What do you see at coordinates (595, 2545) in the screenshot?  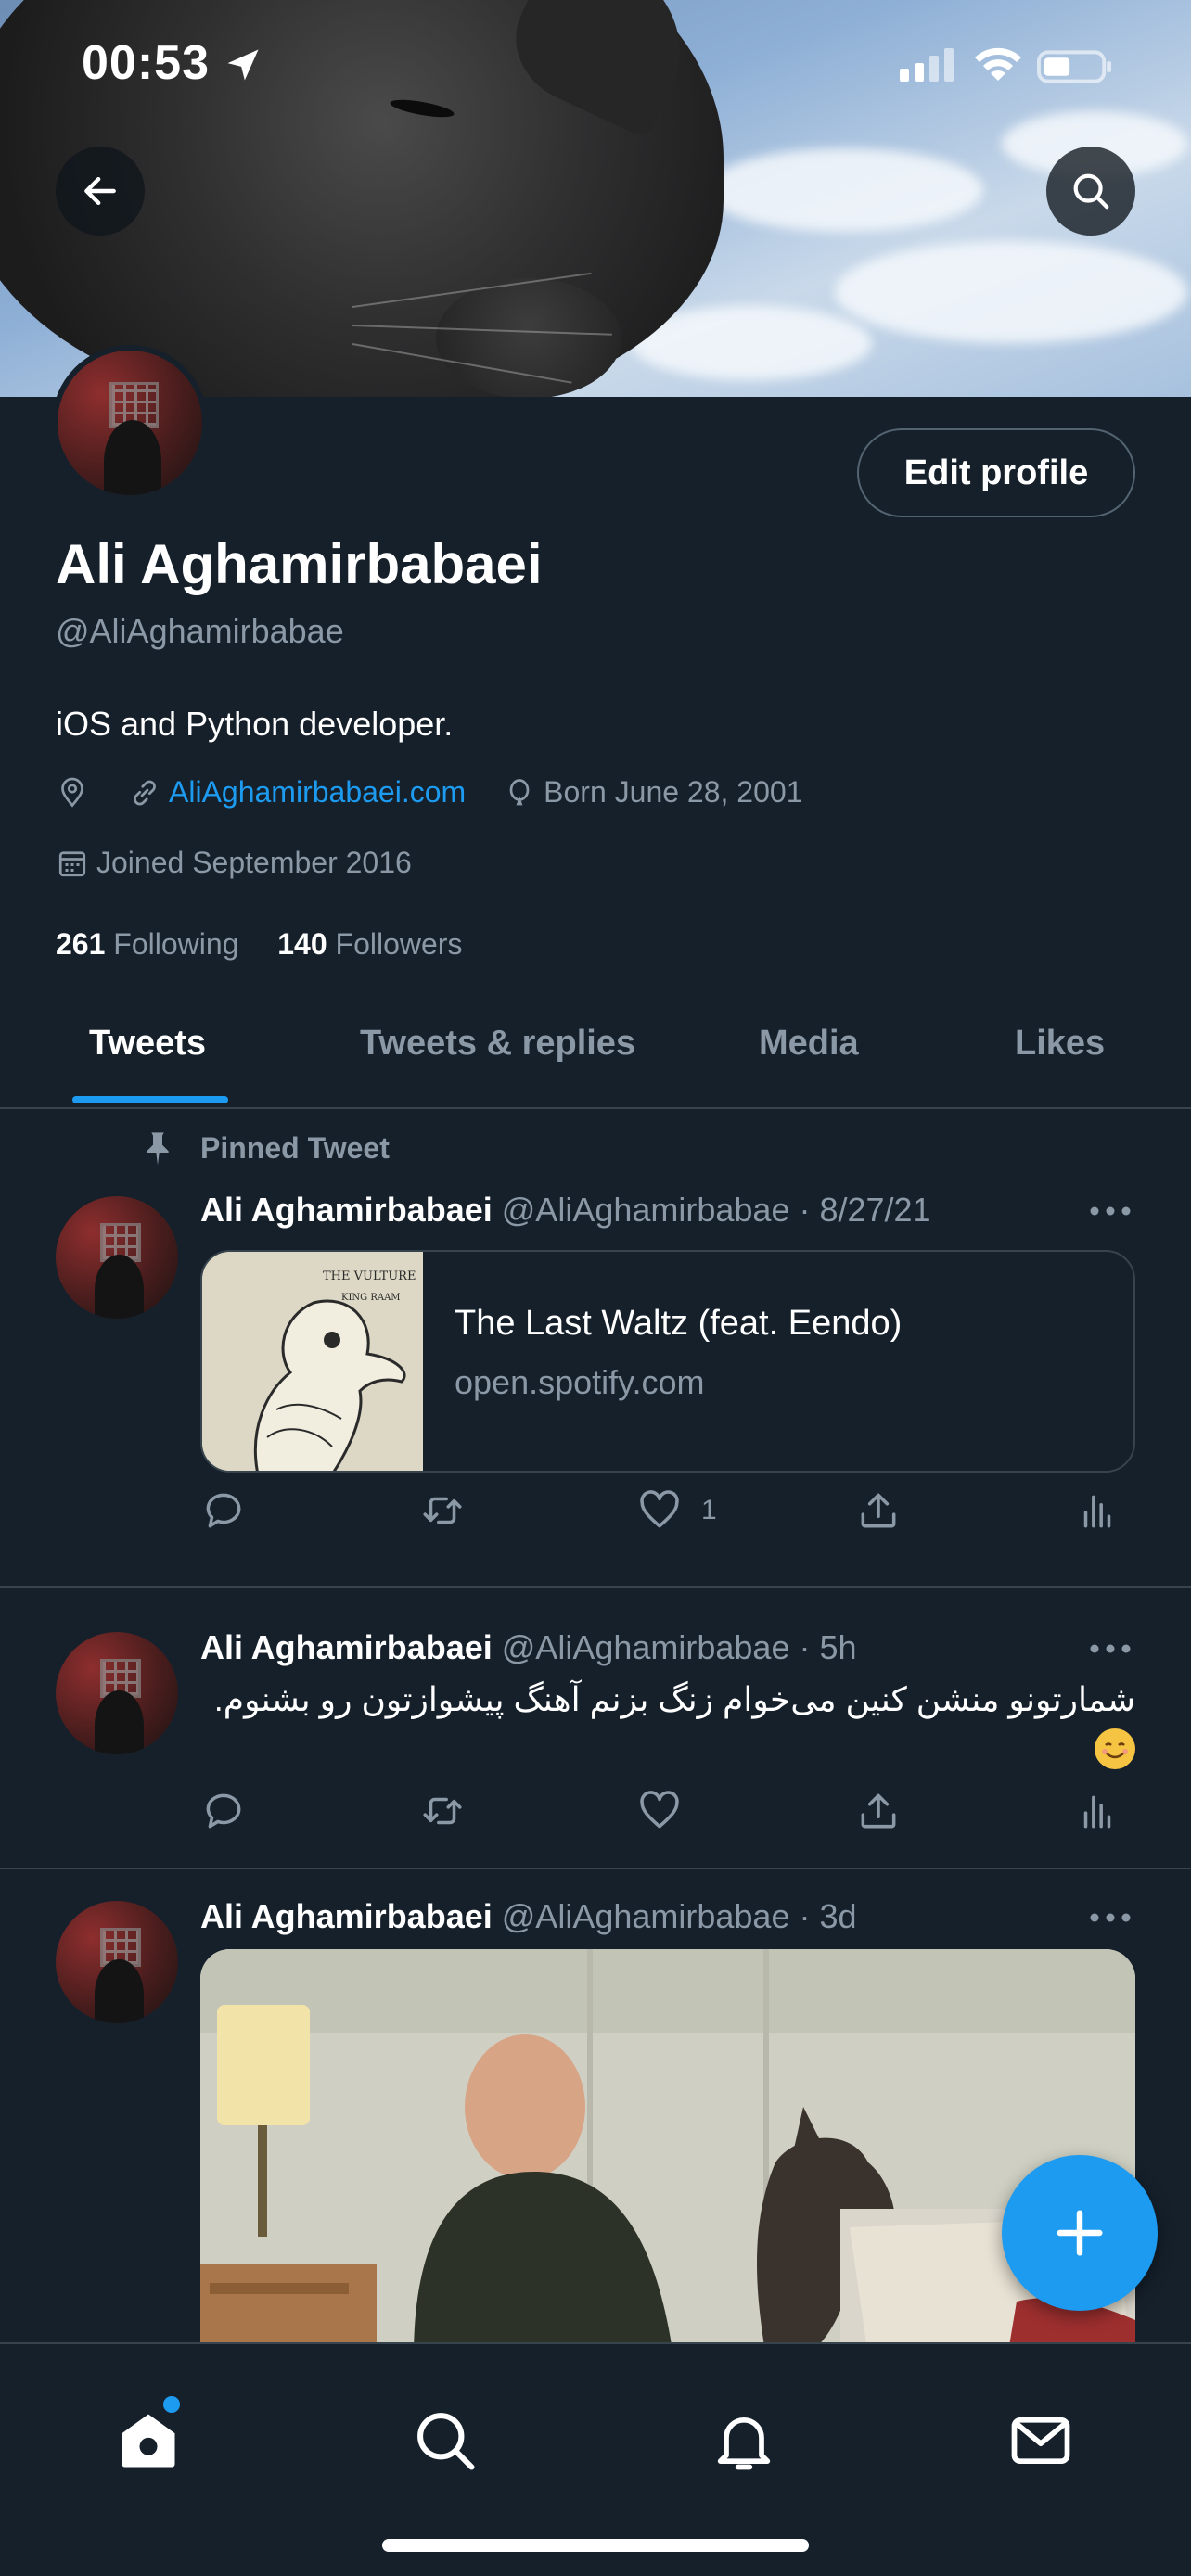 I see `home-indicator` at bounding box center [595, 2545].